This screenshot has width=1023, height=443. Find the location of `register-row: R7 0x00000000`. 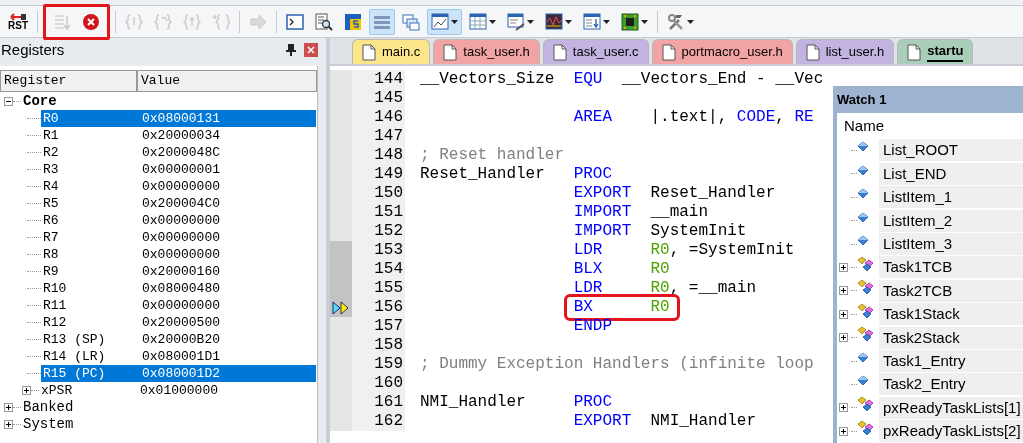

register-row: R7 0x00000000 is located at coordinates (178, 237).